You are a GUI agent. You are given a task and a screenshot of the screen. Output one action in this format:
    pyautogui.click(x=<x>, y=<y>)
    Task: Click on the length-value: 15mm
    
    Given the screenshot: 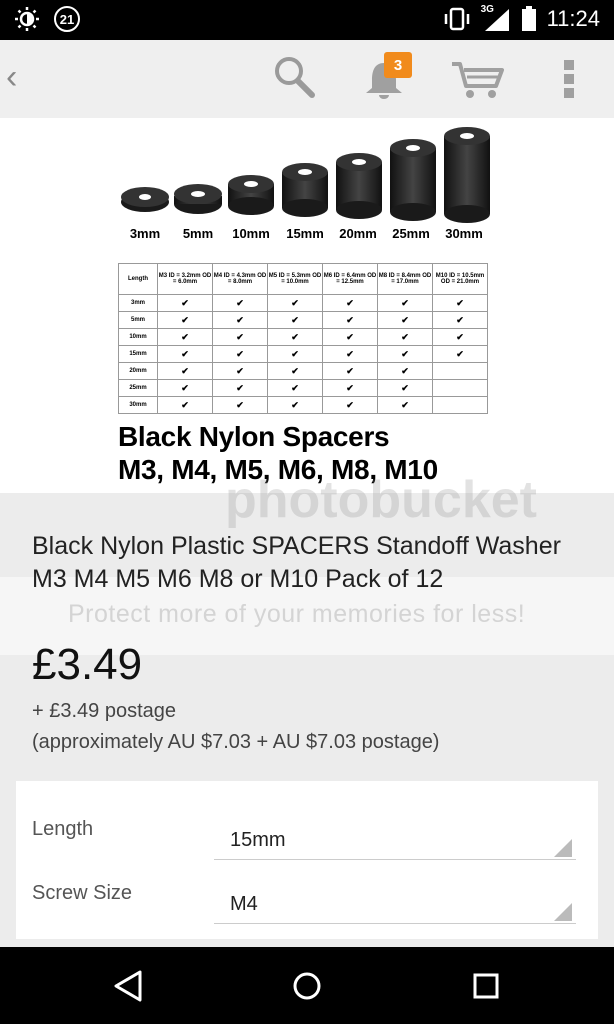 What is the action you would take?
    pyautogui.click(x=258, y=840)
    